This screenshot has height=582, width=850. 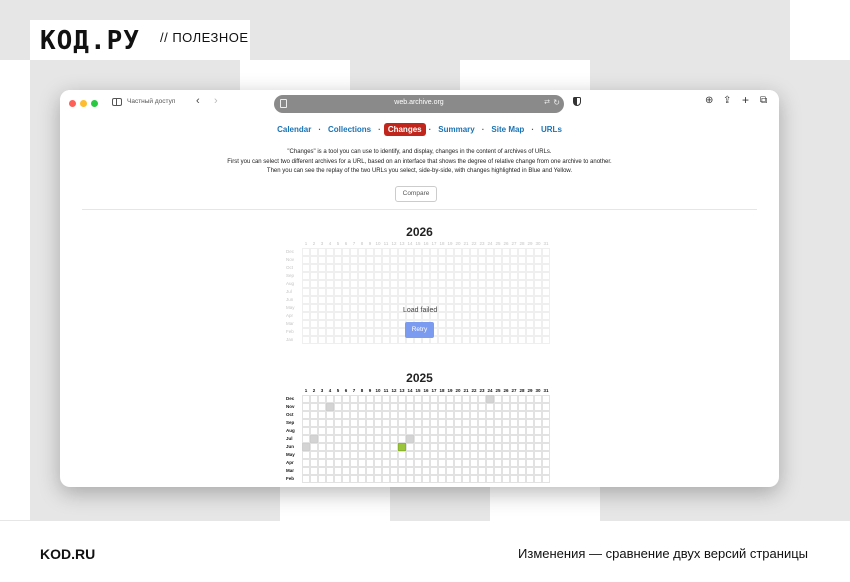 What do you see at coordinates (419, 102) in the screenshot?
I see `address-url: web.archive.org` at bounding box center [419, 102].